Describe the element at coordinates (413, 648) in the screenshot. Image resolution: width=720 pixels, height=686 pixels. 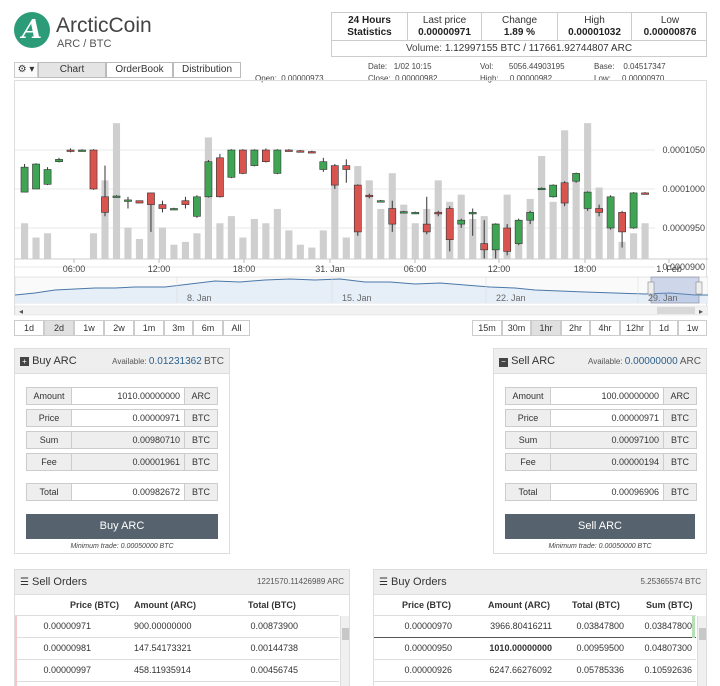
I see `buy-order-price: 0.00000950` at that location.